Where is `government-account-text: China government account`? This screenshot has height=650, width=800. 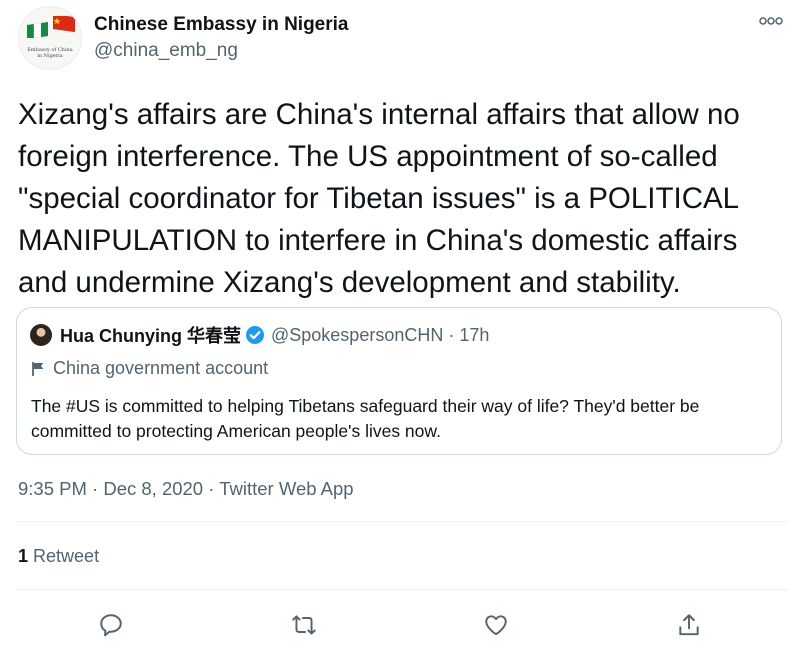
government-account-text: China government account is located at coordinates (161, 368).